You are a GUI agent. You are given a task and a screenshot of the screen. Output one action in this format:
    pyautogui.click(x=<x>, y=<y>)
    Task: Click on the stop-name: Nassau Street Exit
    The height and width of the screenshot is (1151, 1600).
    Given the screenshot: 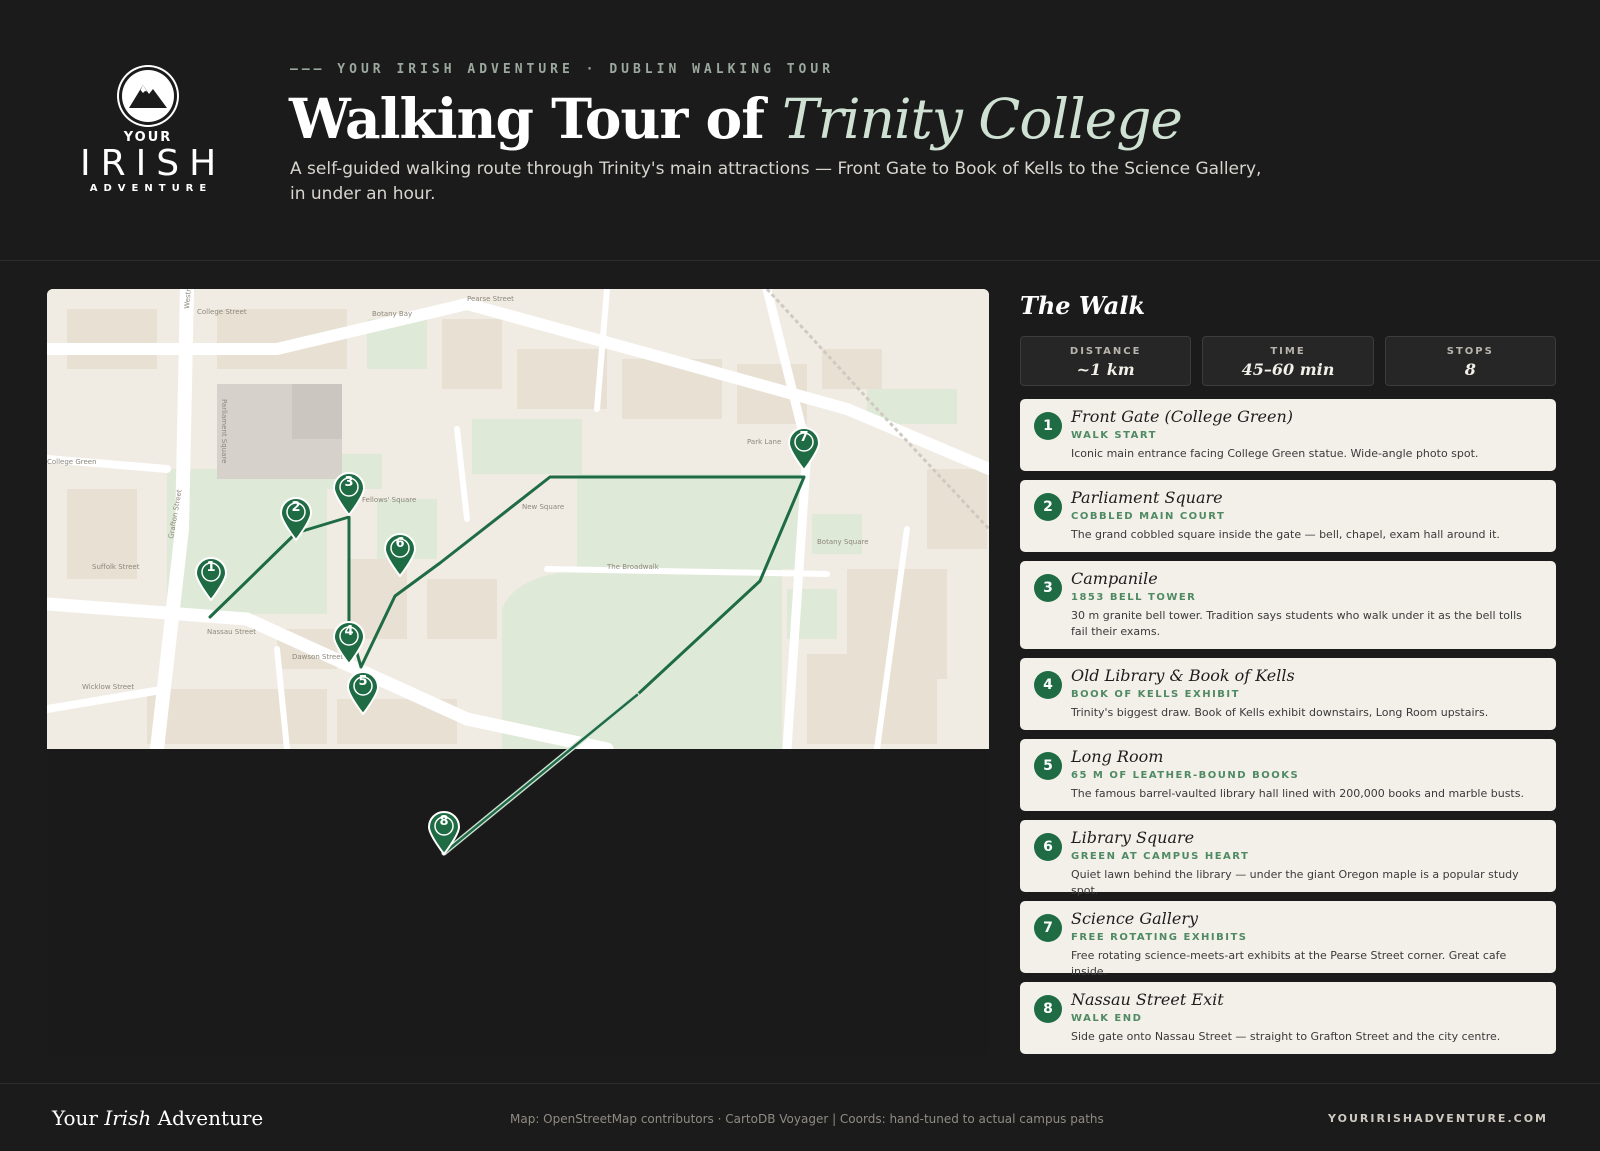 What is the action you would take?
    pyautogui.click(x=1147, y=999)
    